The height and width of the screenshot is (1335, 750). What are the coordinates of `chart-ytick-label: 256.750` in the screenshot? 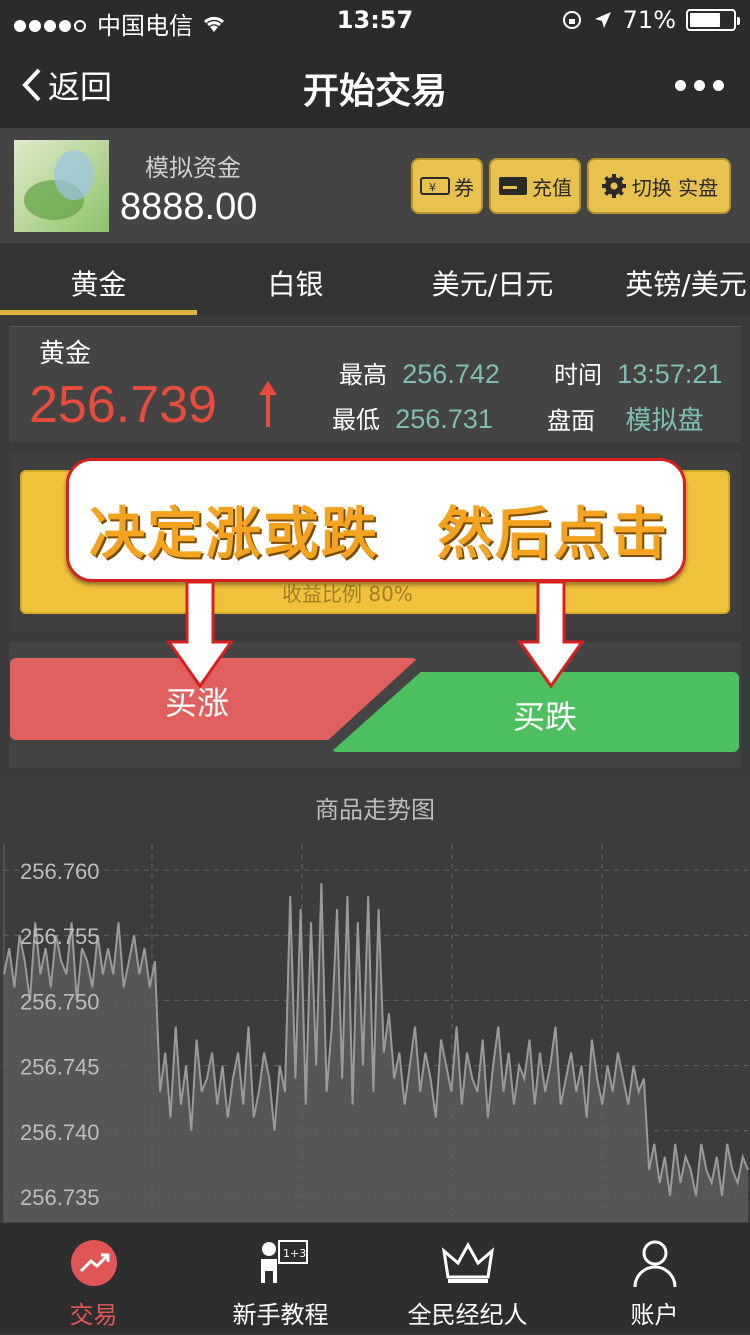 It's located at (60, 1001).